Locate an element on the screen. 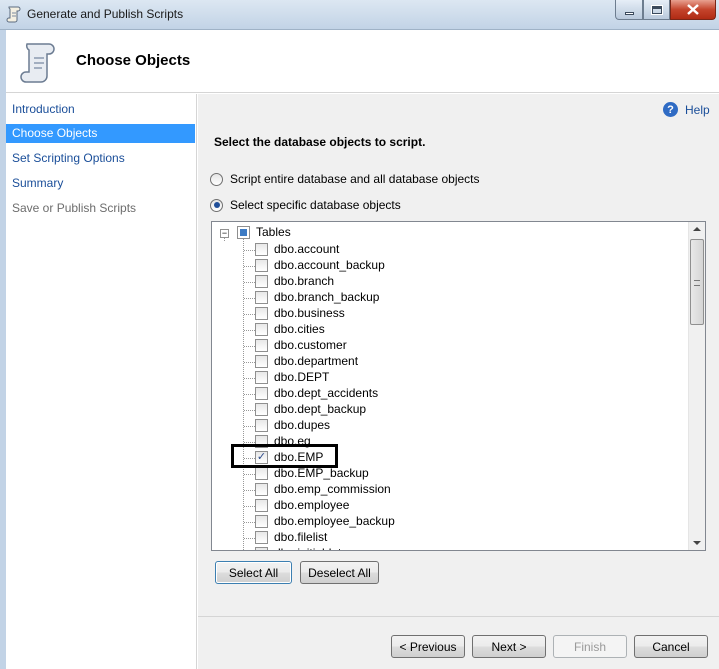 This screenshot has width=719, height=669. tables-checkbox-partial is located at coordinates (243, 232).